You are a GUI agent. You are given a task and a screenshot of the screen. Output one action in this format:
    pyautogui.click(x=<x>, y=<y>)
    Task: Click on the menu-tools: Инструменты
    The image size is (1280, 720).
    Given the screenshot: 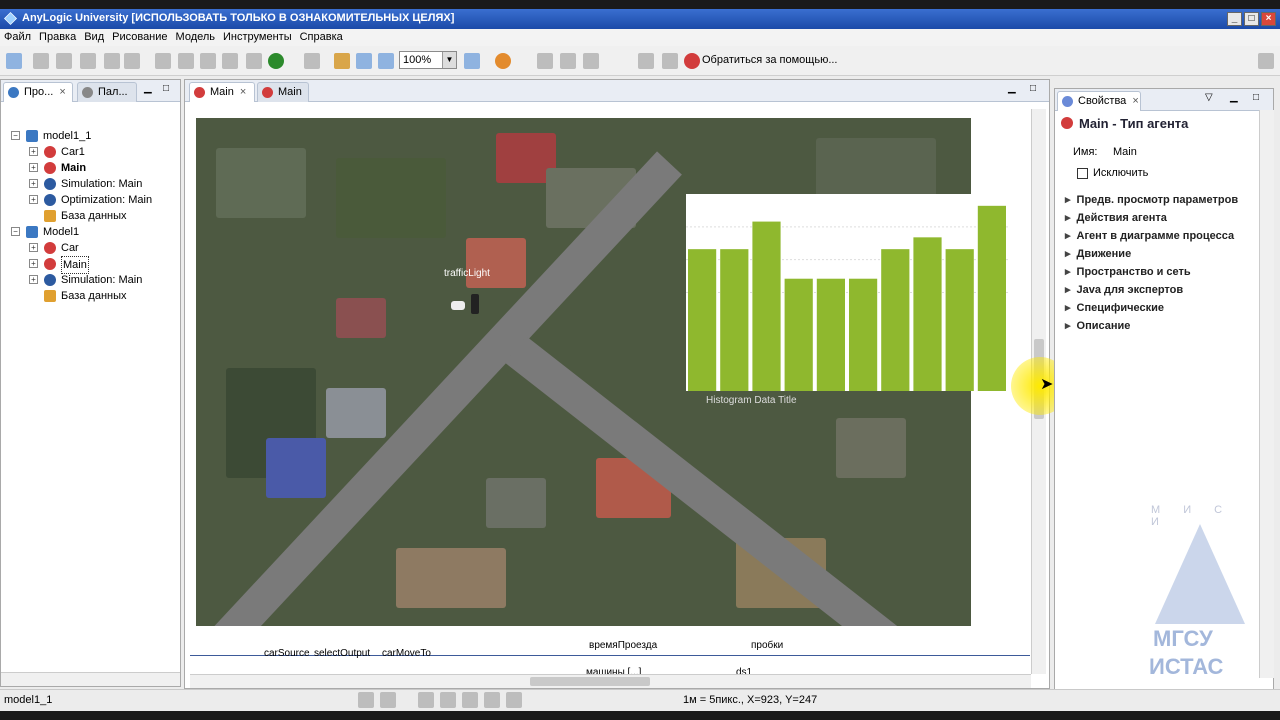 What is the action you would take?
    pyautogui.click(x=257, y=37)
    